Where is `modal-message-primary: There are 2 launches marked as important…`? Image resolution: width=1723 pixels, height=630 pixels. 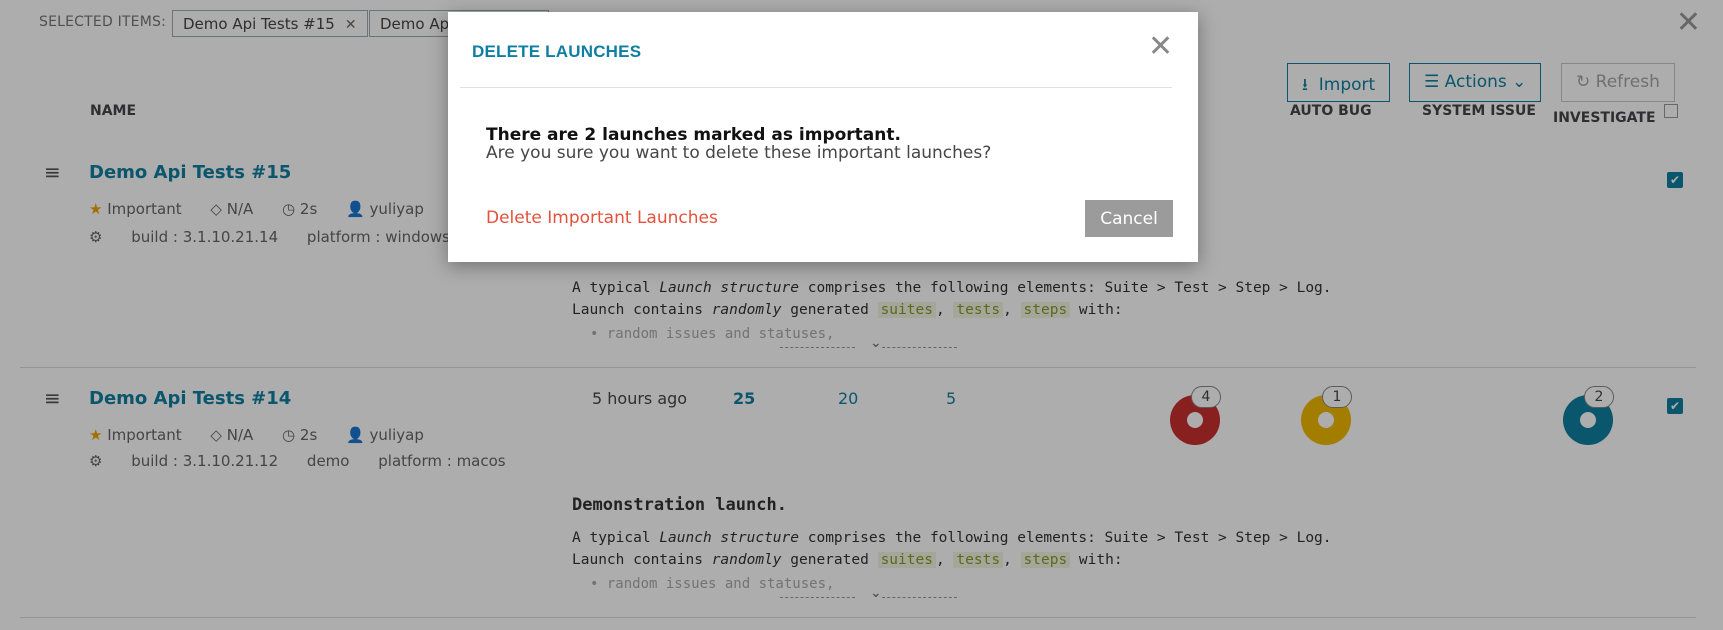
modal-message-primary: There are 2 launches marked as important… is located at coordinates (693, 135).